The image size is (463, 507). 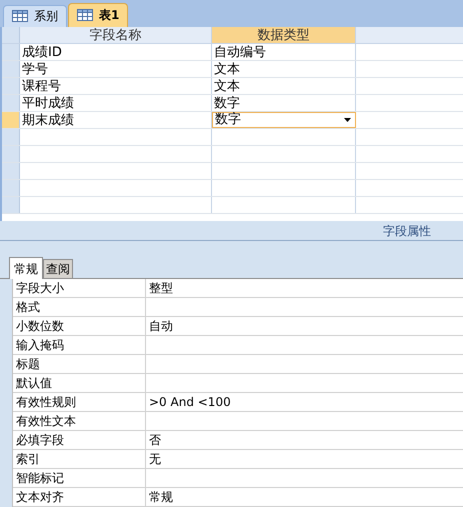 What do you see at coordinates (28, 459) in the screenshot?
I see `property-label: 索引` at bounding box center [28, 459].